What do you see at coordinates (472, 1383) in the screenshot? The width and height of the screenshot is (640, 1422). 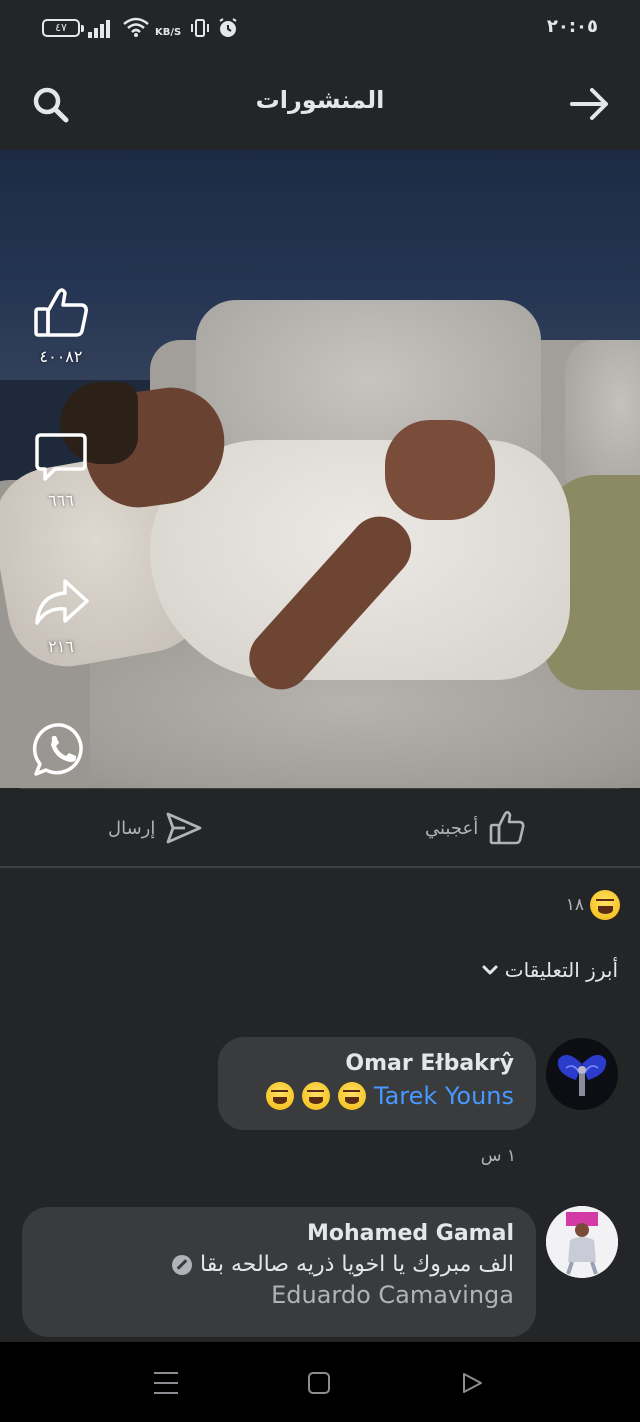 I see `back-triangle-icon` at bounding box center [472, 1383].